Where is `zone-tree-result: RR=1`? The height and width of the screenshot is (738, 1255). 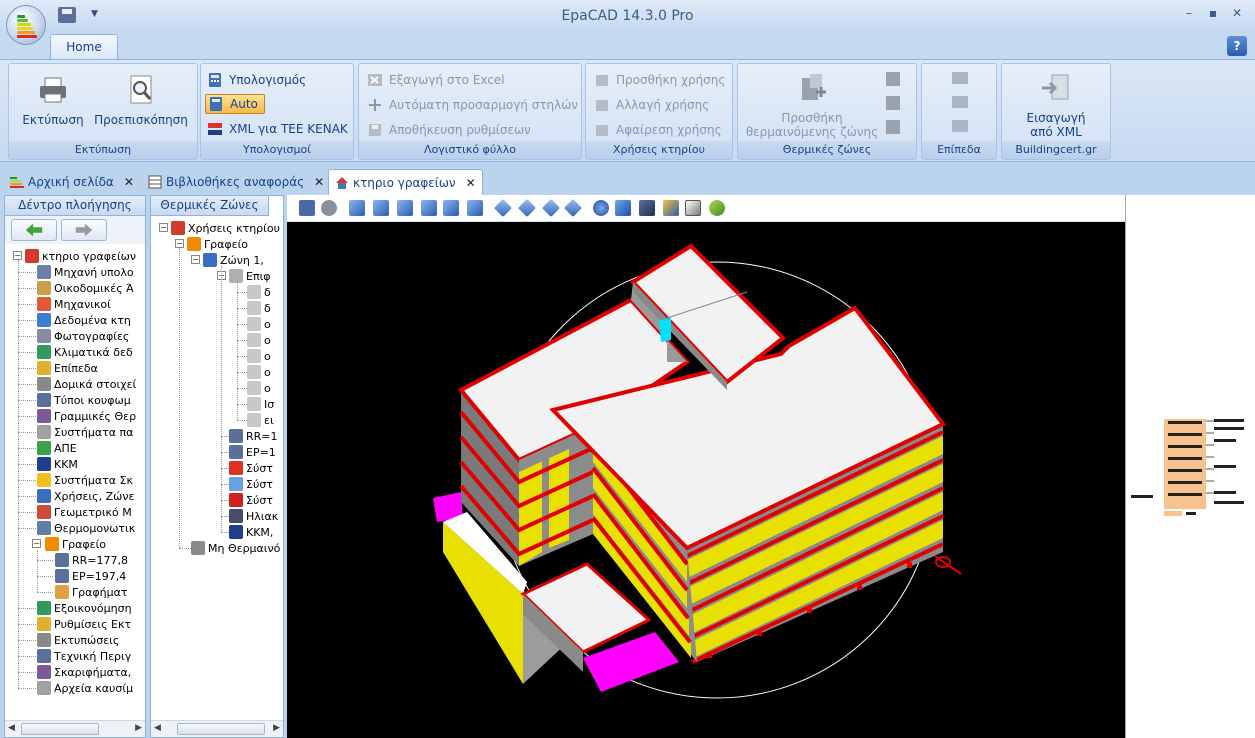 zone-tree-result: RR=1 is located at coordinates (253, 436).